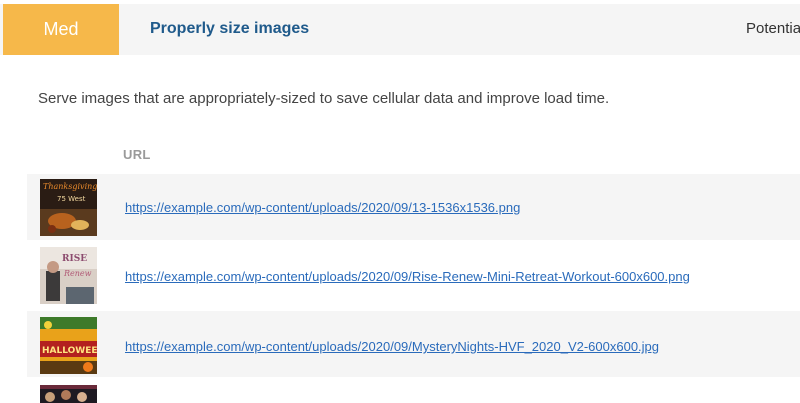 The width and height of the screenshot is (800, 403). What do you see at coordinates (77, 273) in the screenshot?
I see `svg-text: Renew` at bounding box center [77, 273].